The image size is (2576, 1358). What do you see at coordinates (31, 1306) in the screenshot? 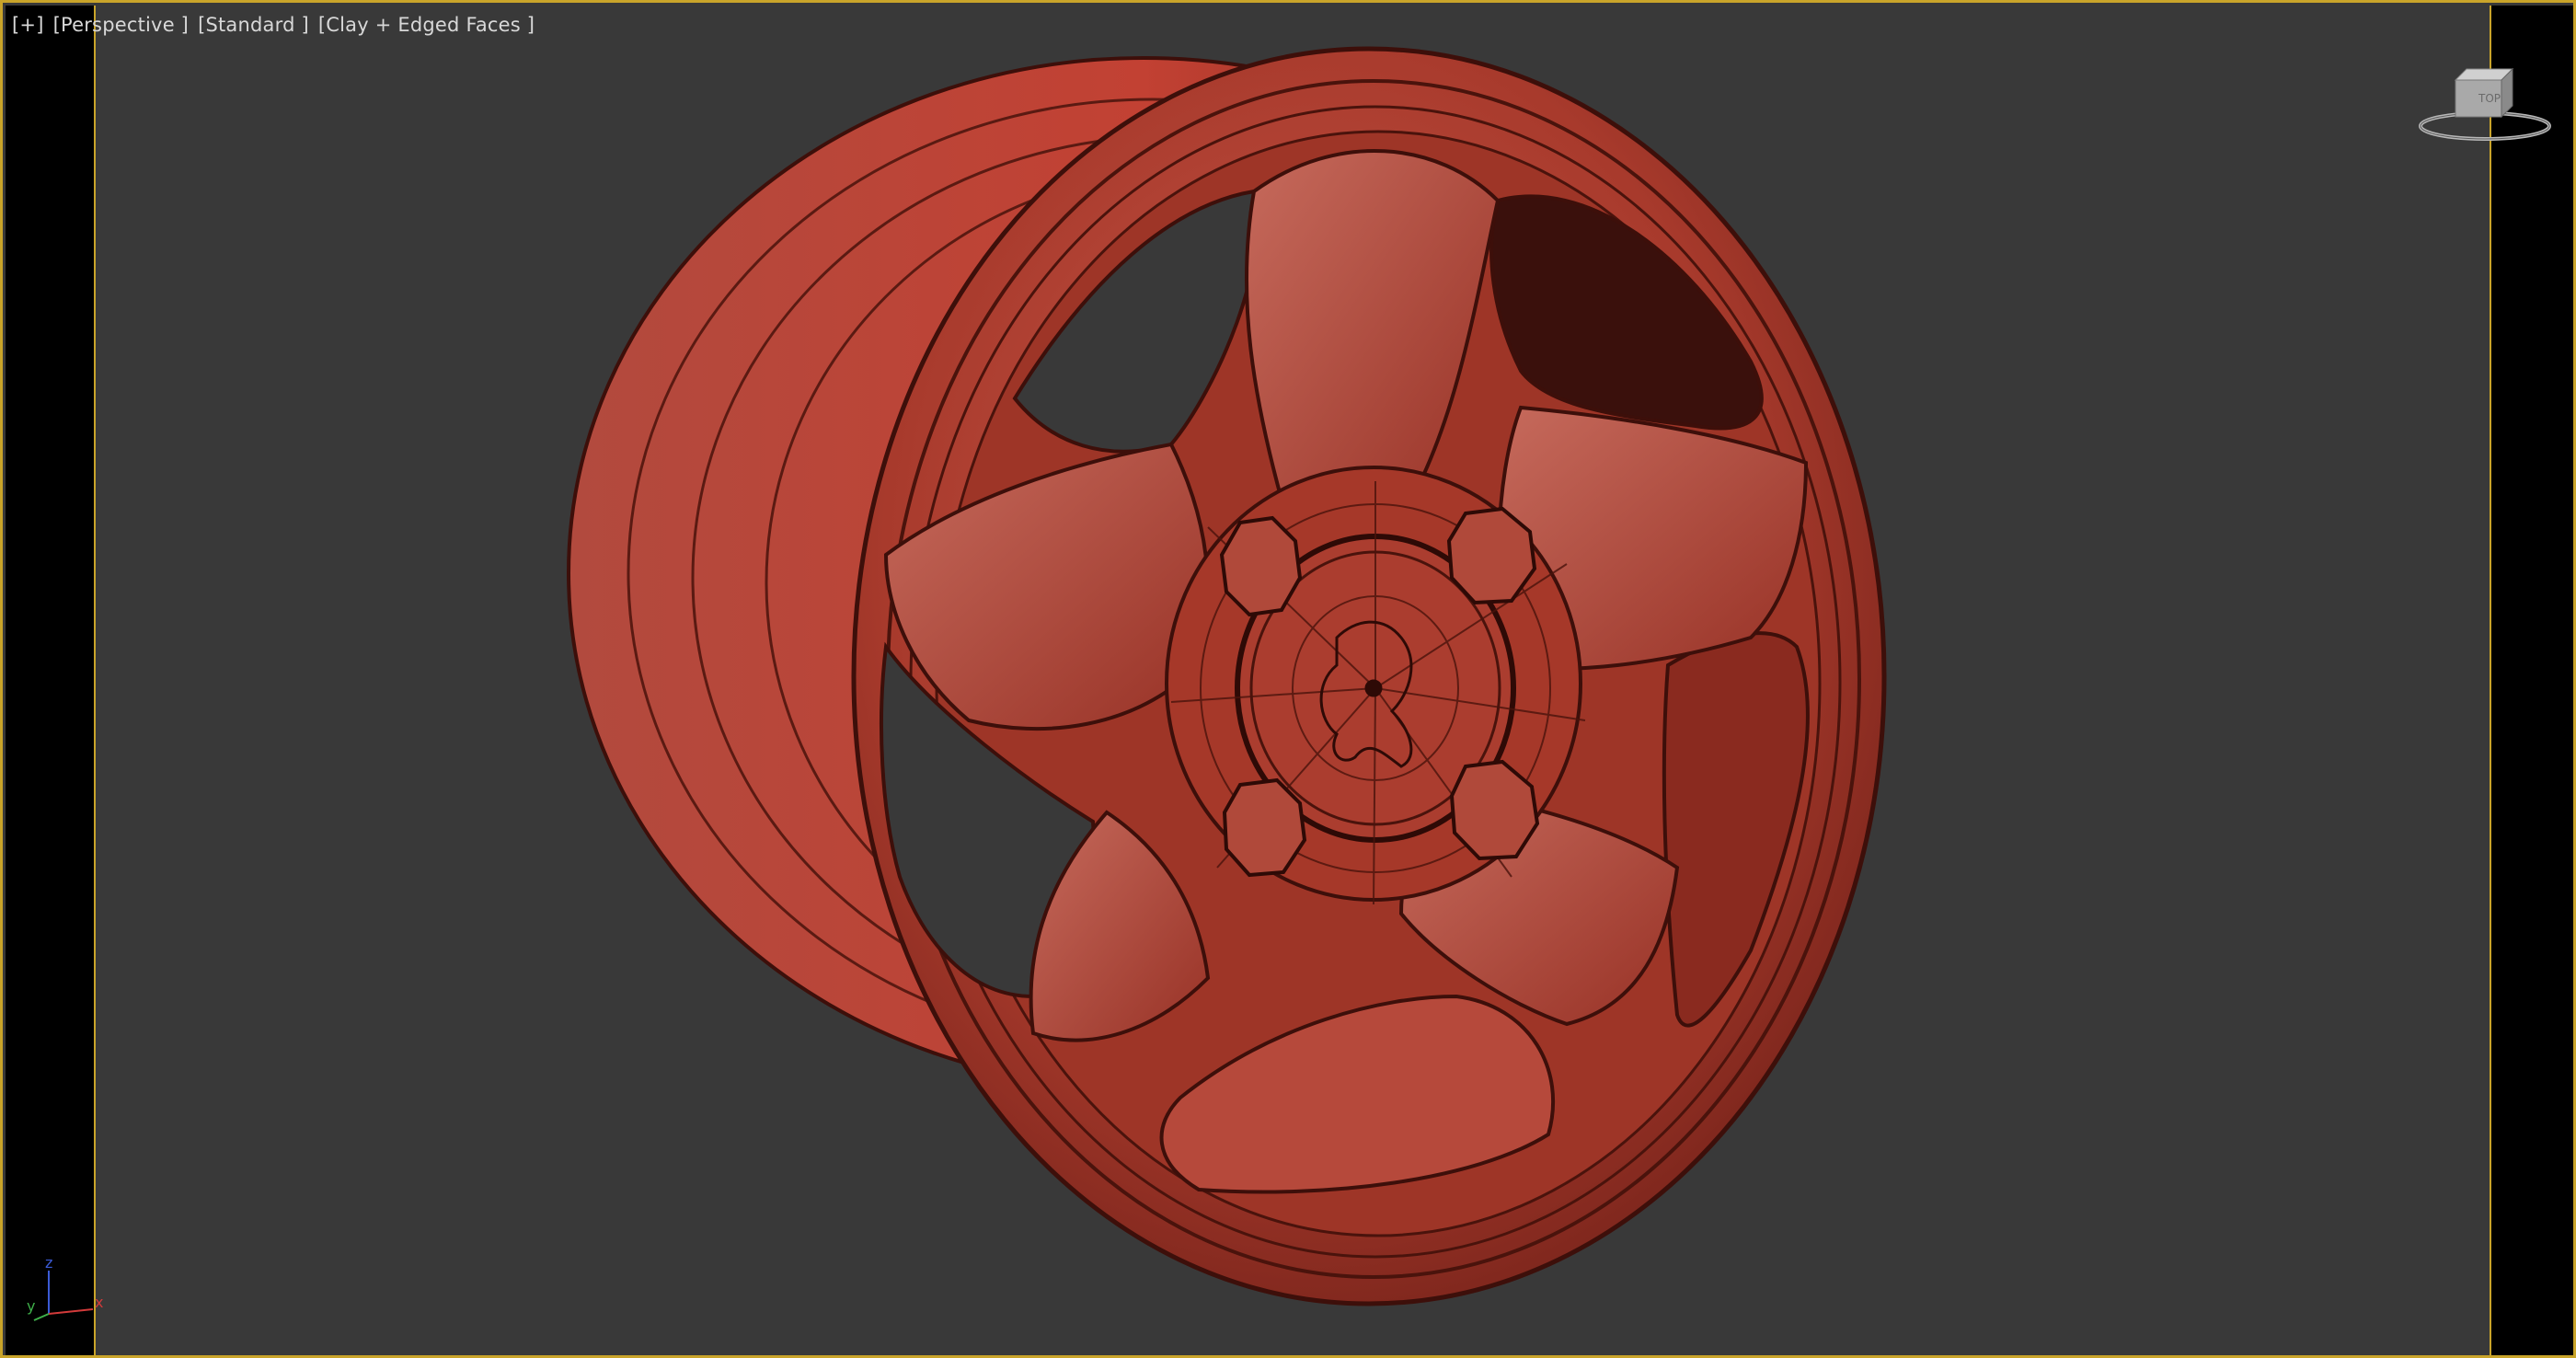
I see `axis-y-label: y` at bounding box center [31, 1306].